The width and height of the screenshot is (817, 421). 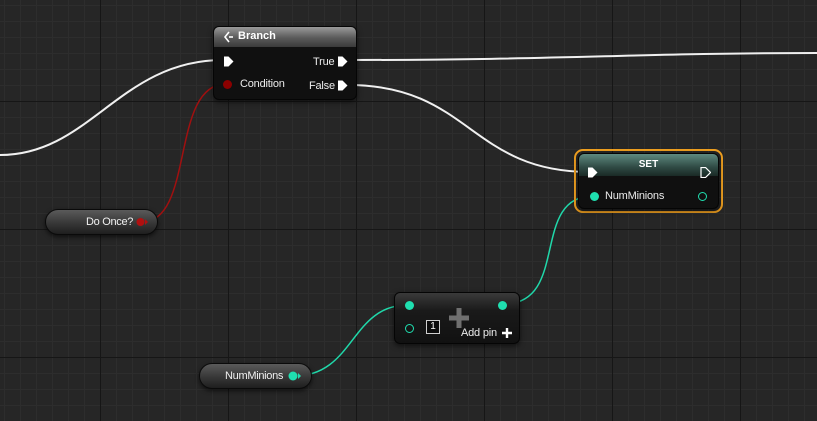 I want to click on exec-wire-true, so click(x=582, y=56).